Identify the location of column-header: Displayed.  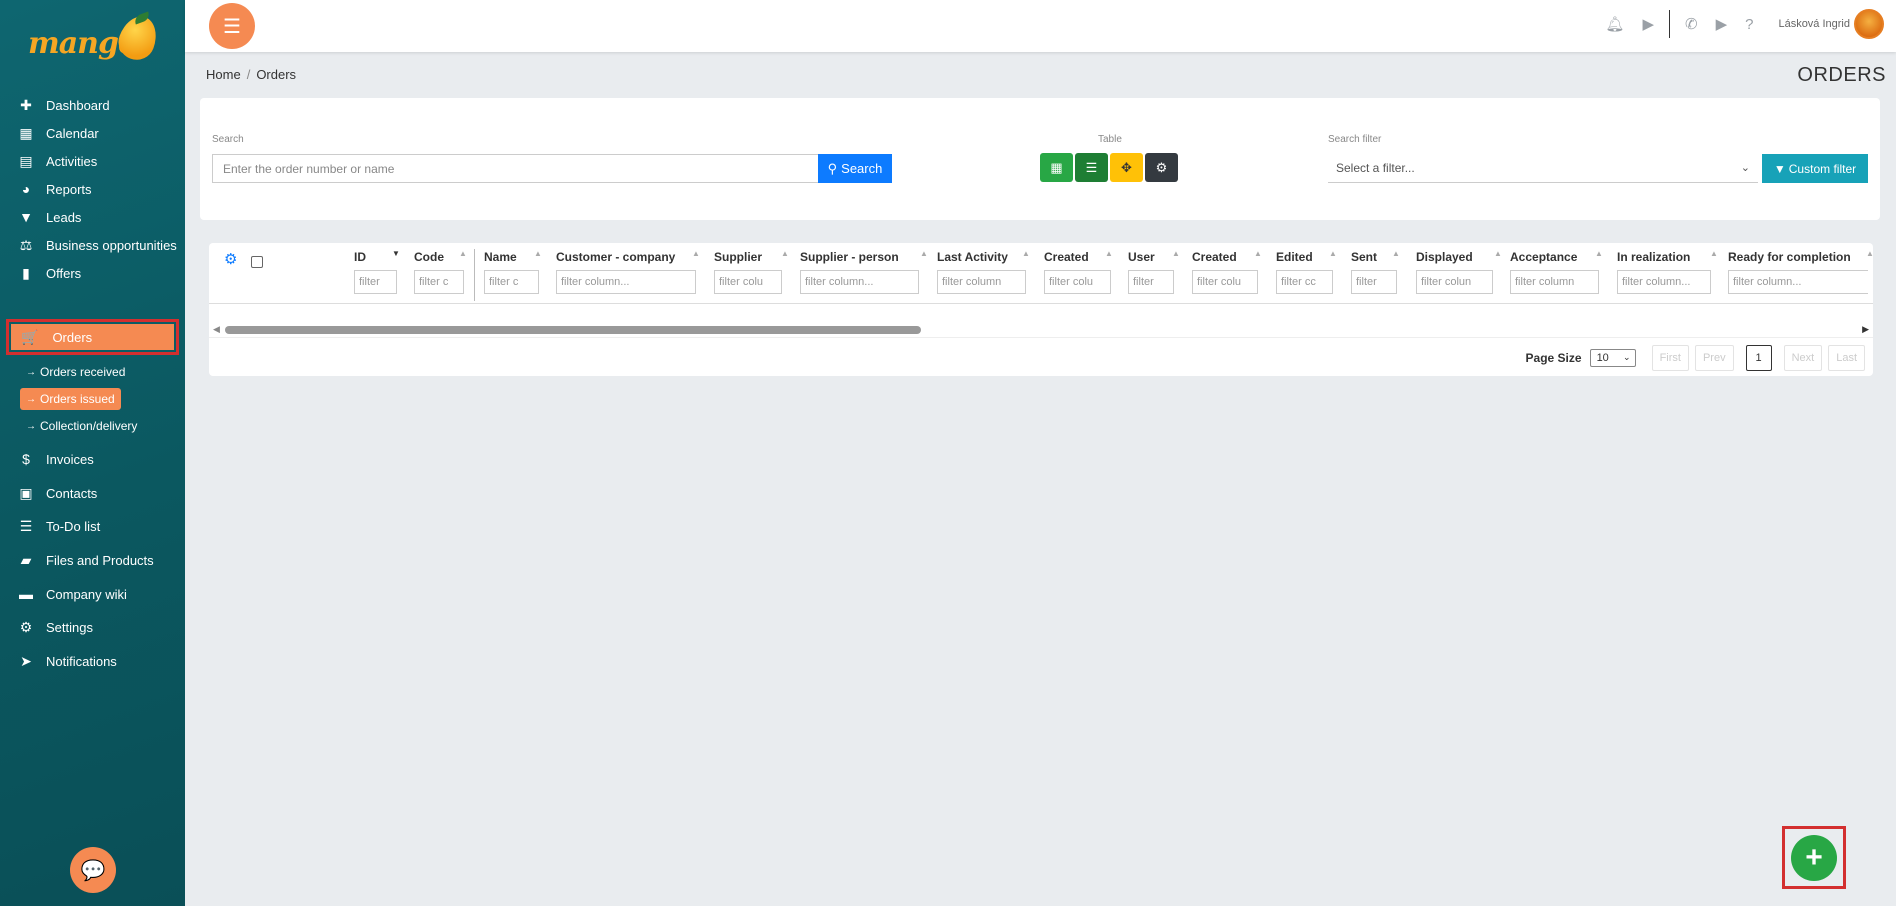
(1444, 257).